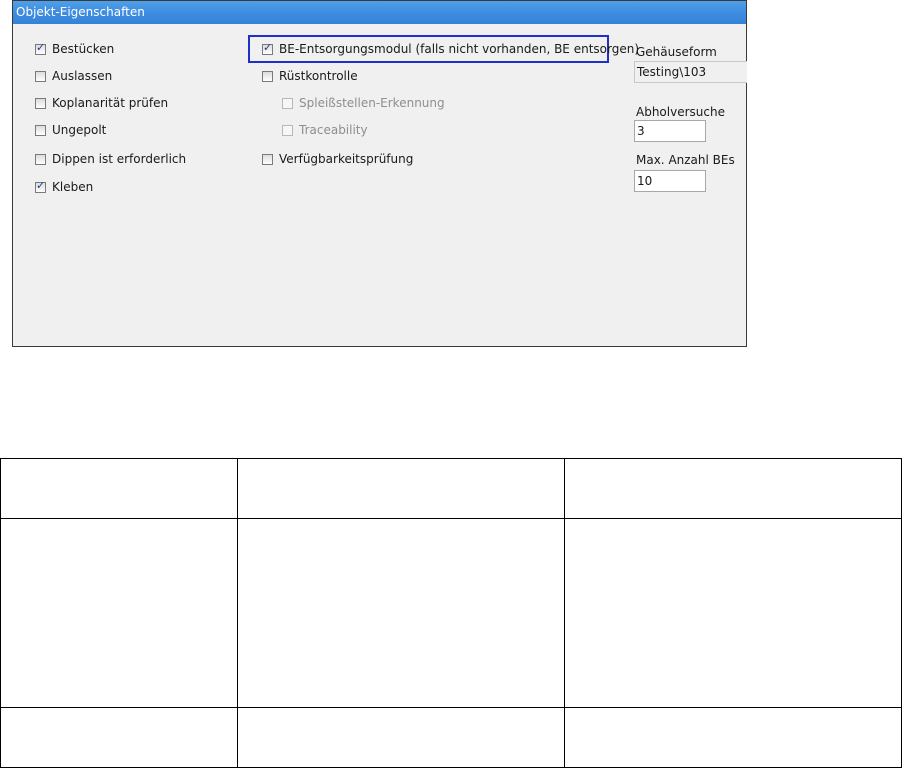 The width and height of the screenshot is (902, 768). I want to click on option-kleben: Kleben, so click(64, 187).